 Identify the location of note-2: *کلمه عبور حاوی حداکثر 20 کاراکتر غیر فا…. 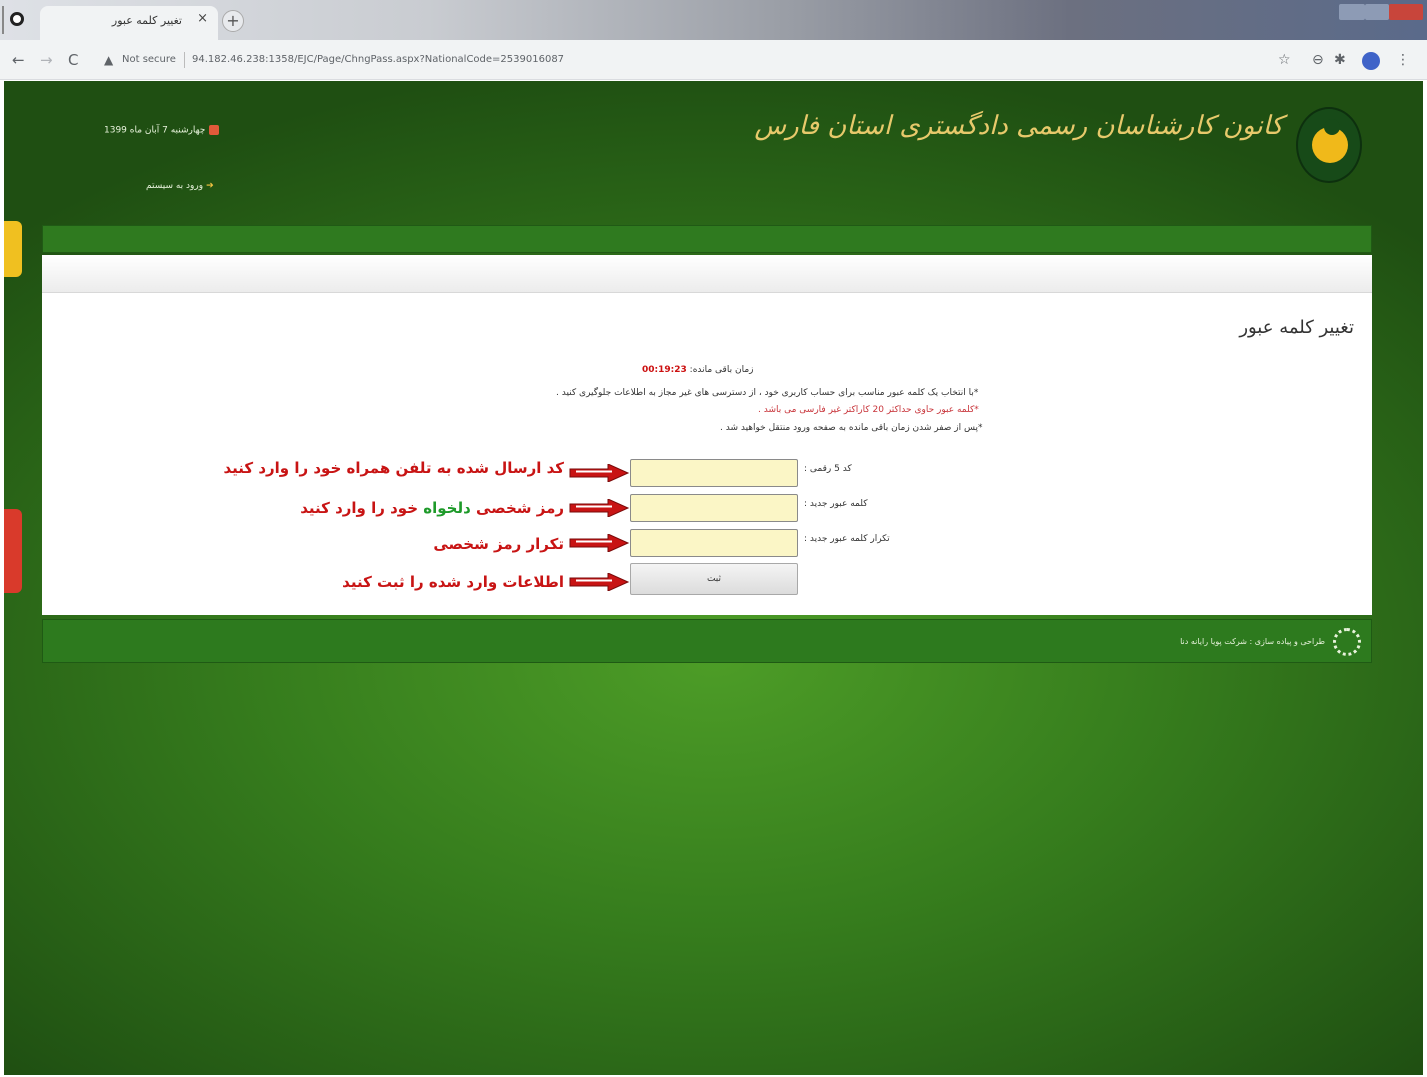
(868, 410).